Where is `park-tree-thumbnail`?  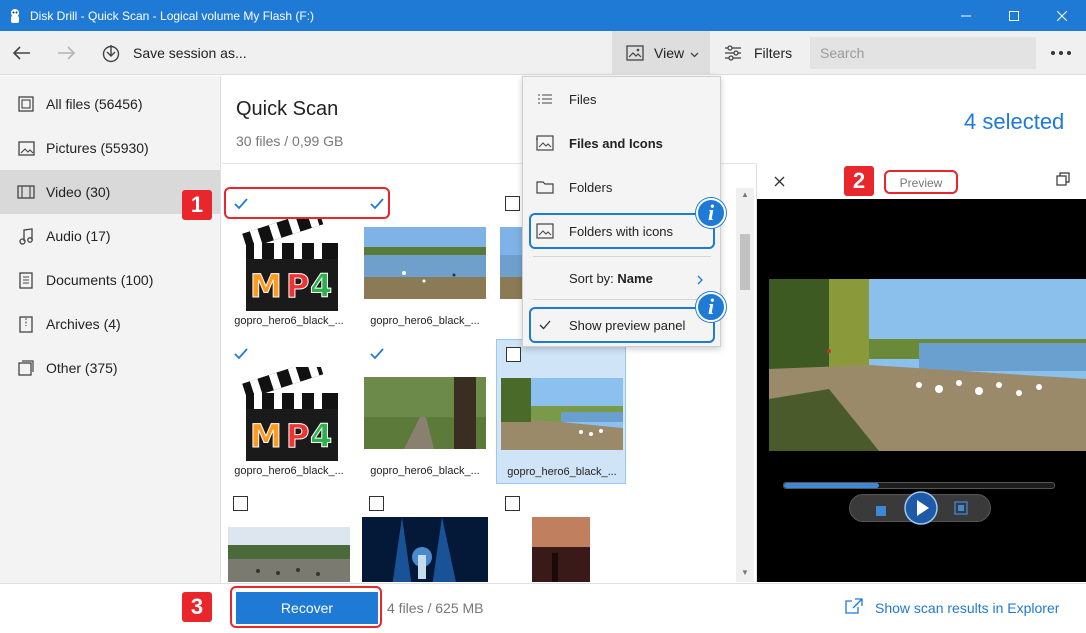 park-tree-thumbnail is located at coordinates (425, 413).